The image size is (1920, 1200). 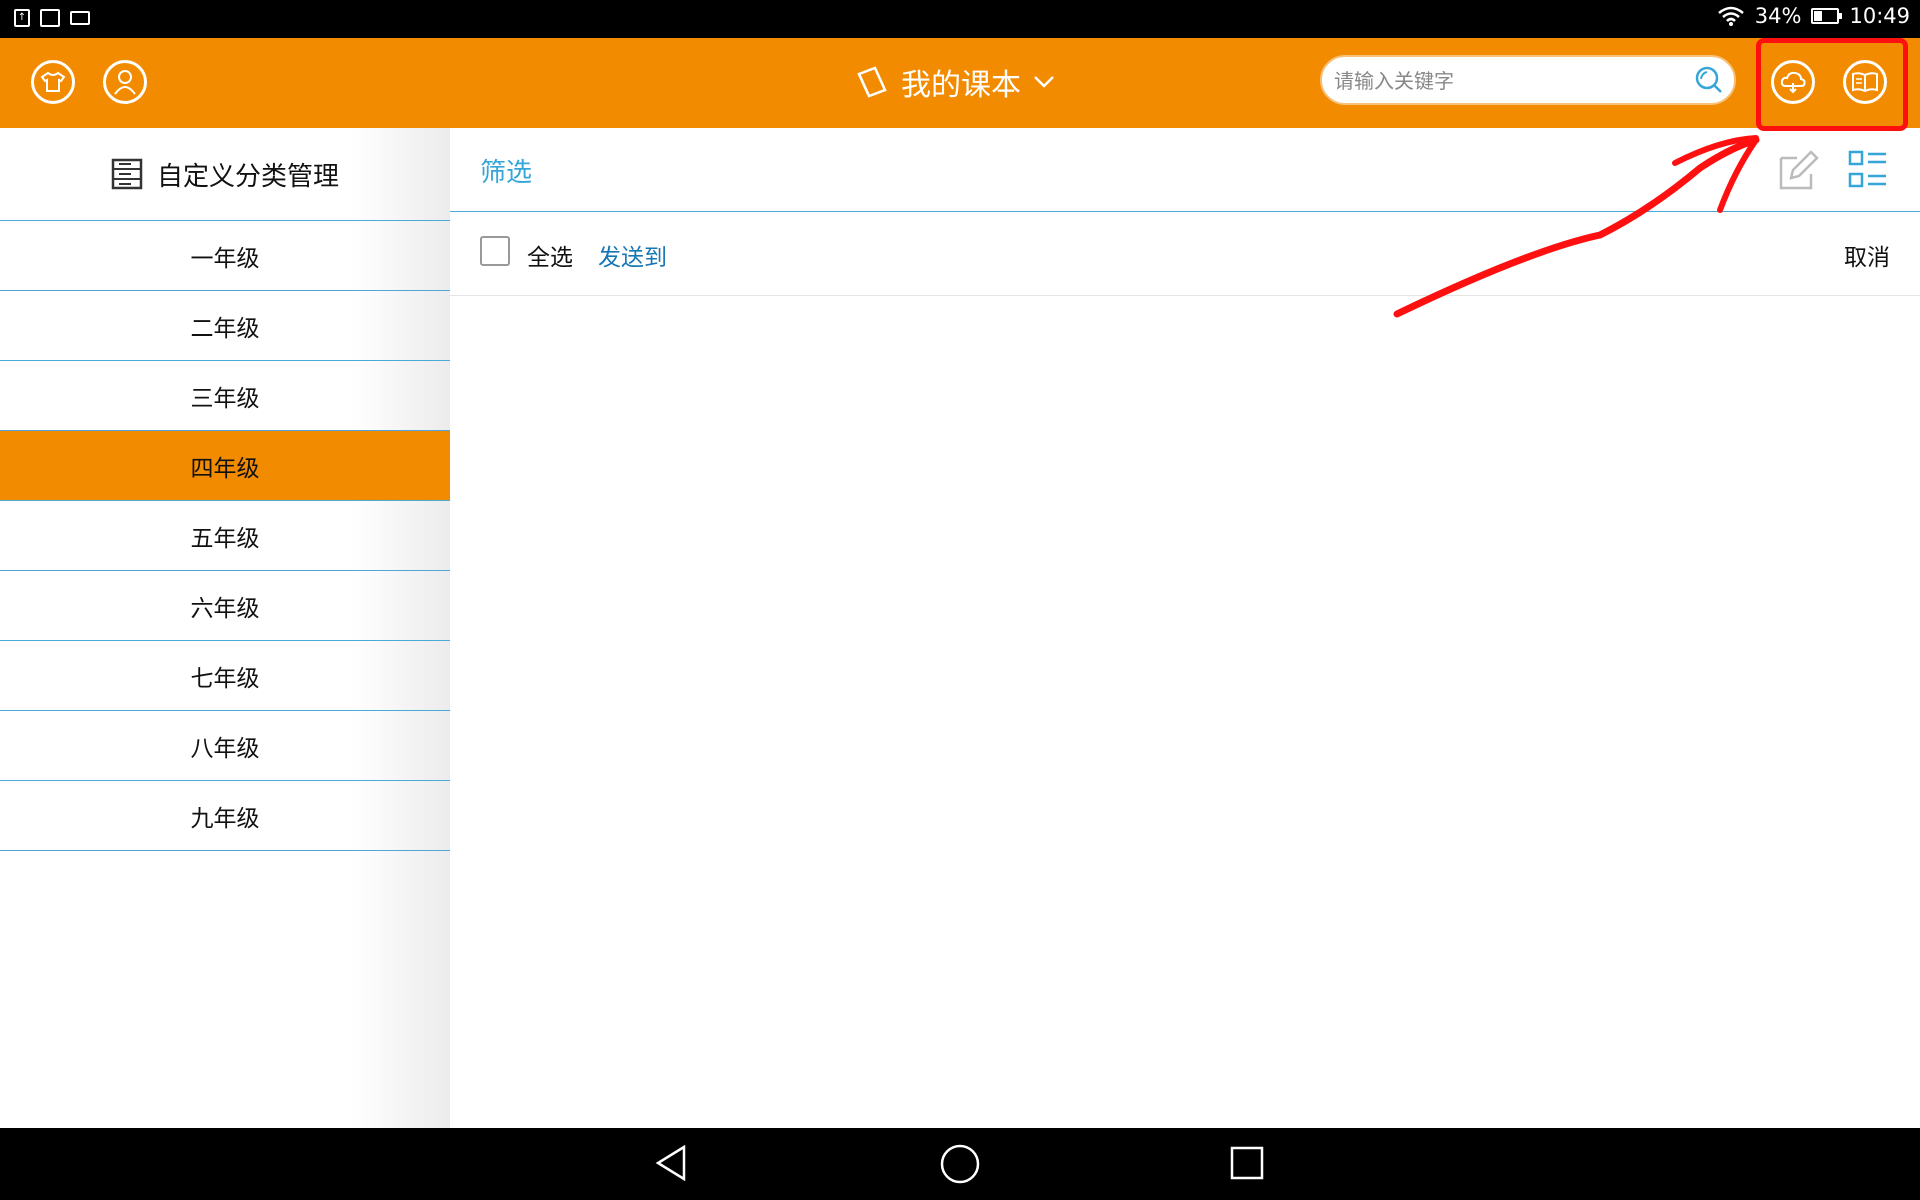 What do you see at coordinates (550, 255) in the screenshot?
I see `select-all-label: 全选` at bounding box center [550, 255].